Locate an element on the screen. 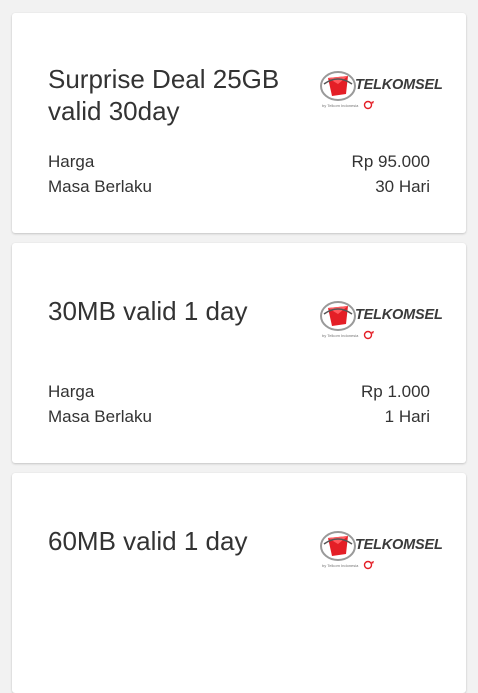  price-value: Rp 1.000 is located at coordinates (395, 391).